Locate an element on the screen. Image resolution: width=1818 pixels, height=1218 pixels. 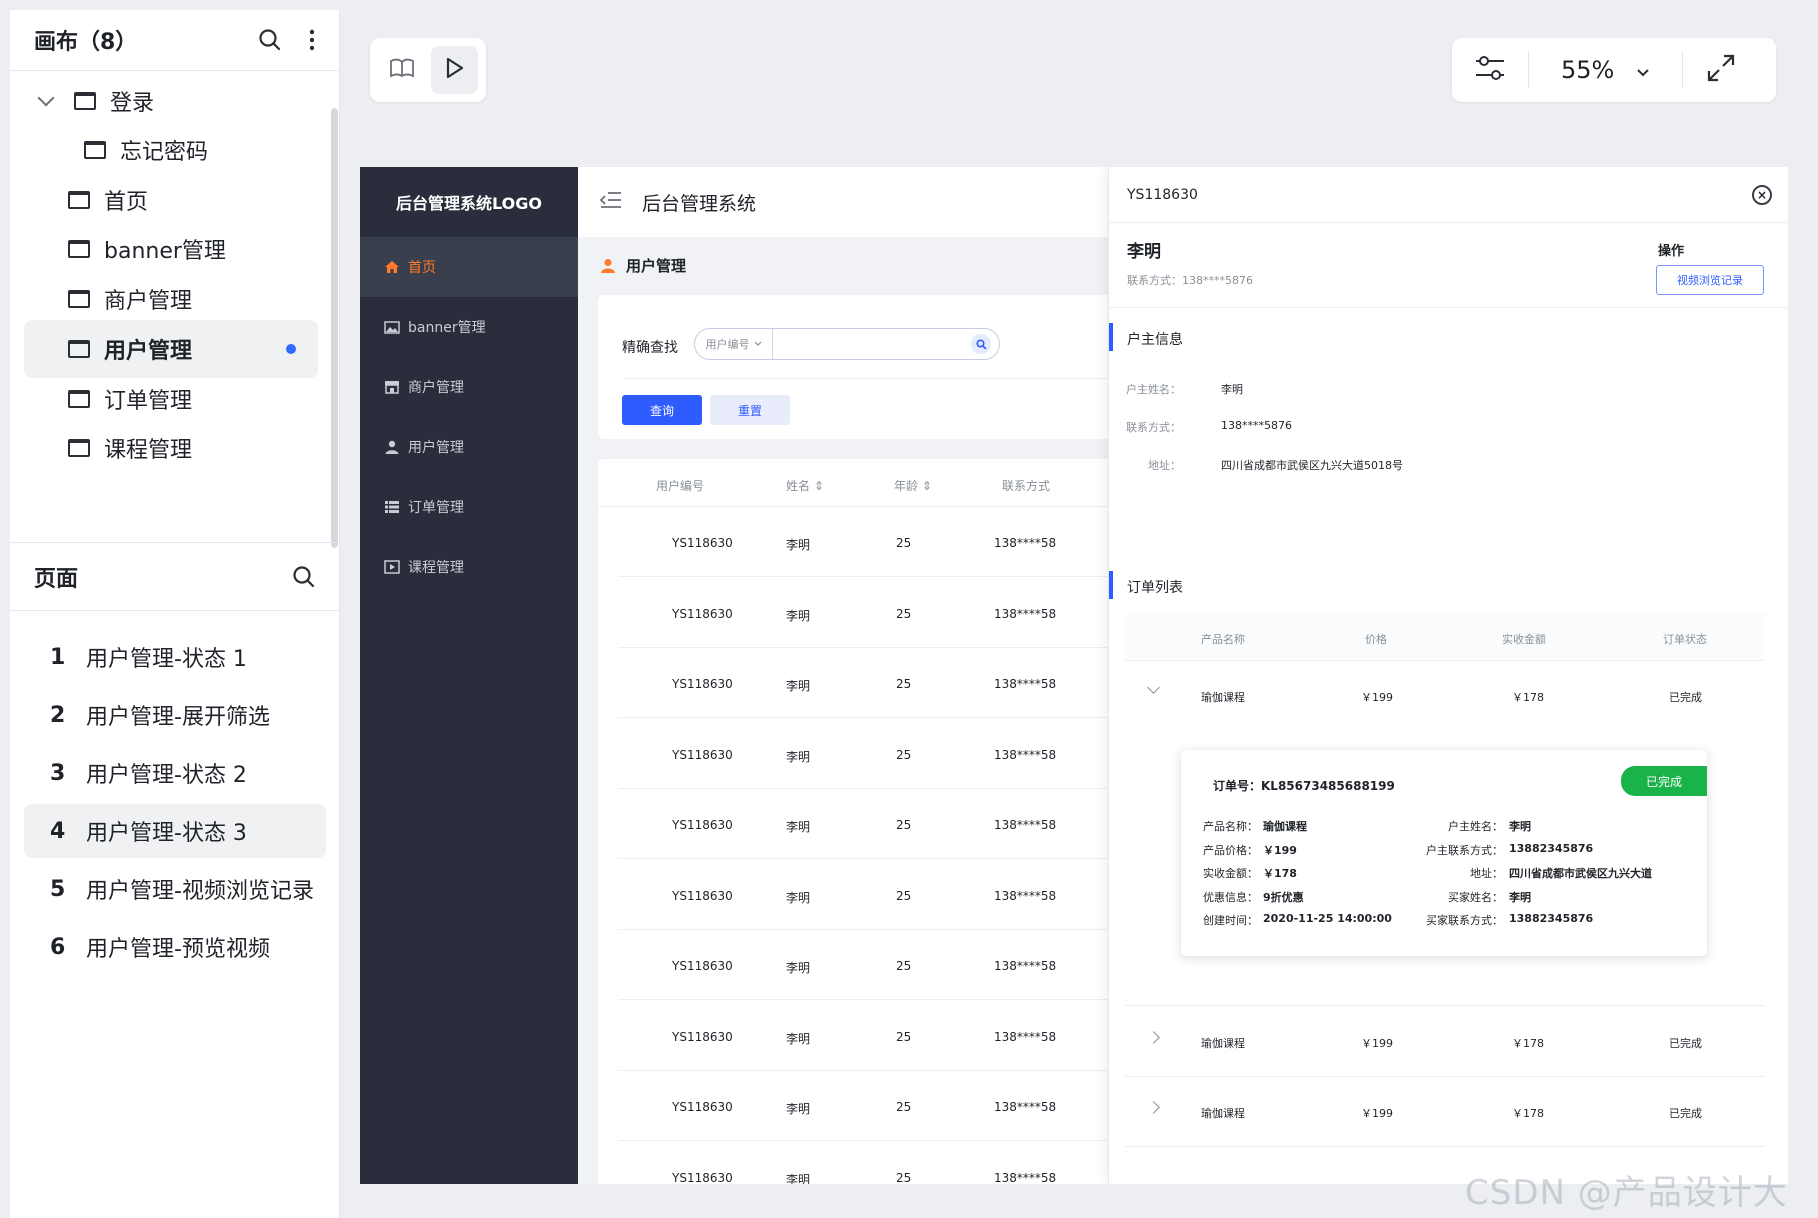
nav-item-course: 课程管理 is located at coordinates (469, 567).